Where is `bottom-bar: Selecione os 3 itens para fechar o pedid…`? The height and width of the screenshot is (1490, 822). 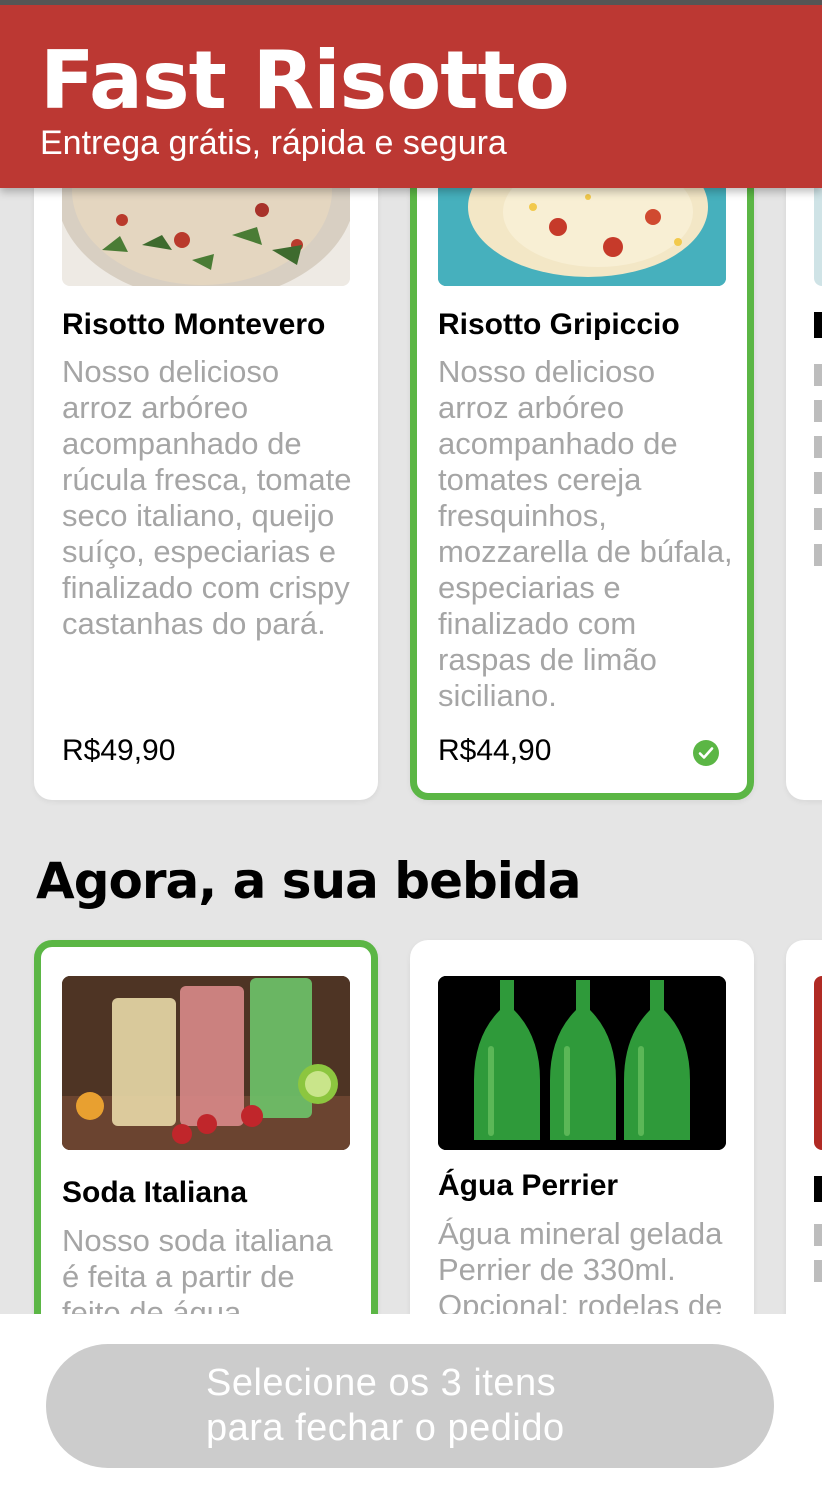 bottom-bar: Selecione os 3 itens para fechar o pedid… is located at coordinates (411, 1402).